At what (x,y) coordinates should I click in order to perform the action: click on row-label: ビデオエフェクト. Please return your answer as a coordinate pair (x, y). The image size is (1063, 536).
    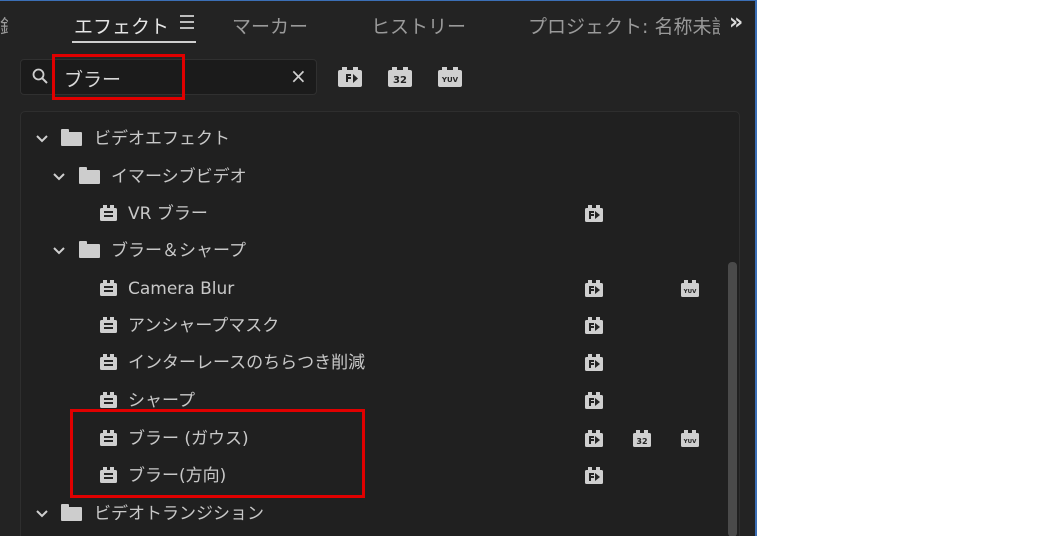
    Looking at the image, I should click on (162, 139).